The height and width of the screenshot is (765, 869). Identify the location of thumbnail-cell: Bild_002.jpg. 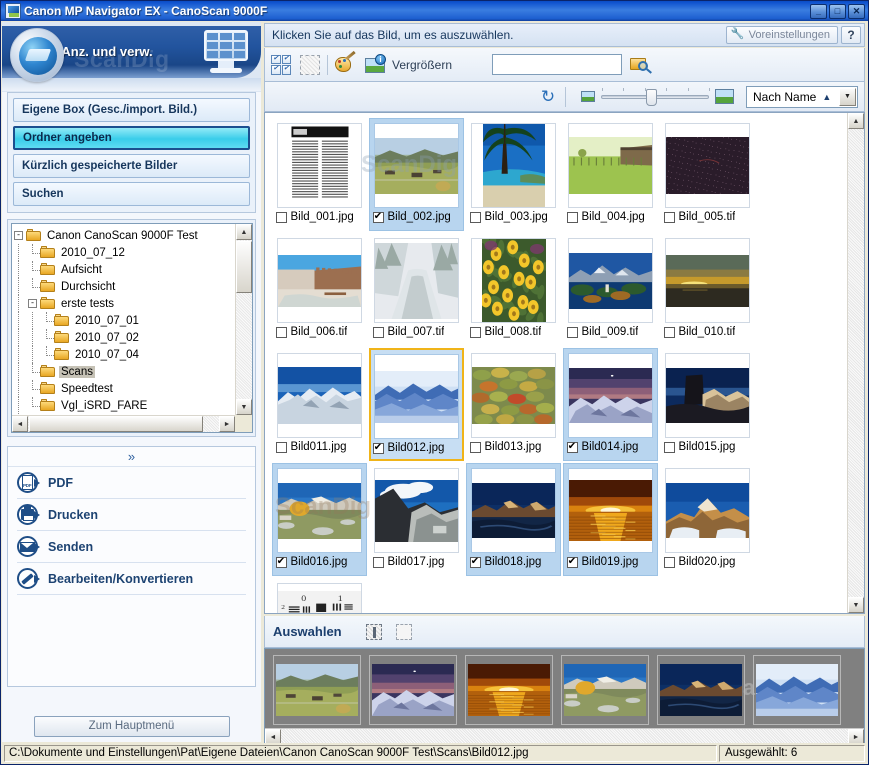
(416, 174).